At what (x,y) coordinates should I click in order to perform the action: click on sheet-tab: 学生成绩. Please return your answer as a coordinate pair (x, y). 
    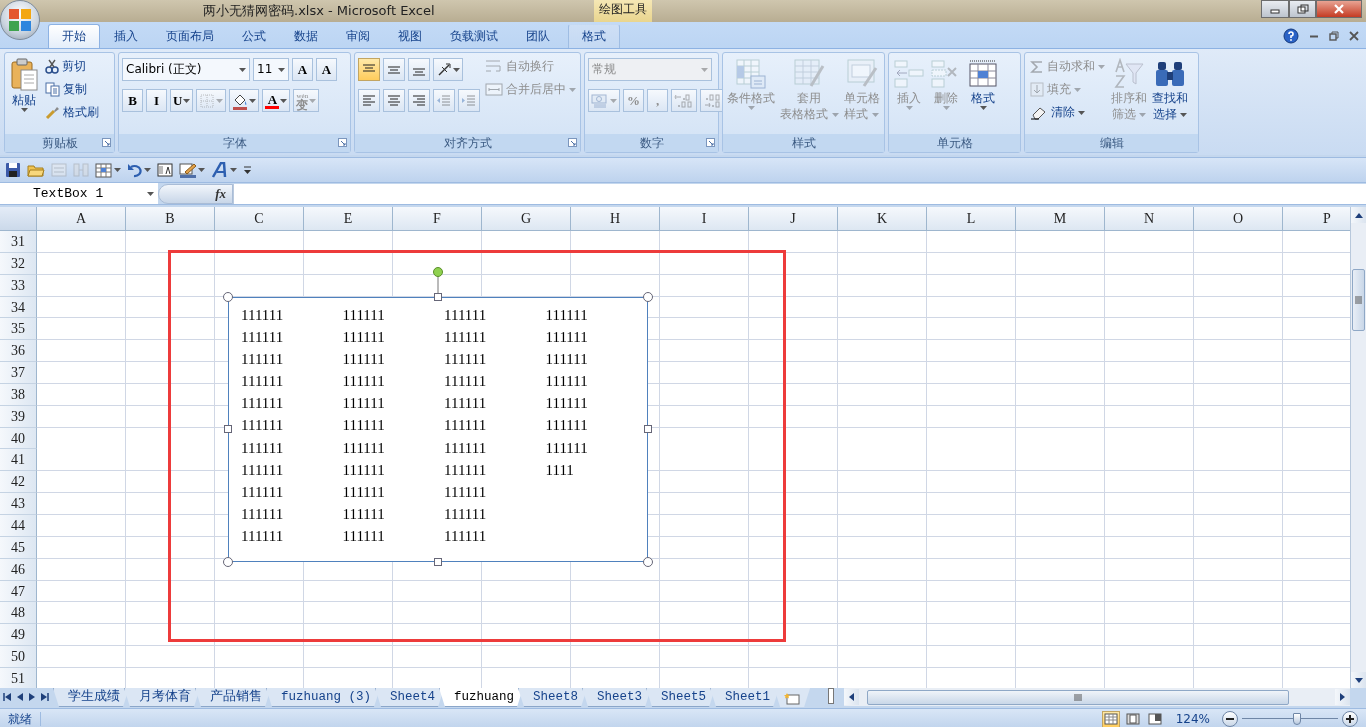
    Looking at the image, I should click on (91, 697).